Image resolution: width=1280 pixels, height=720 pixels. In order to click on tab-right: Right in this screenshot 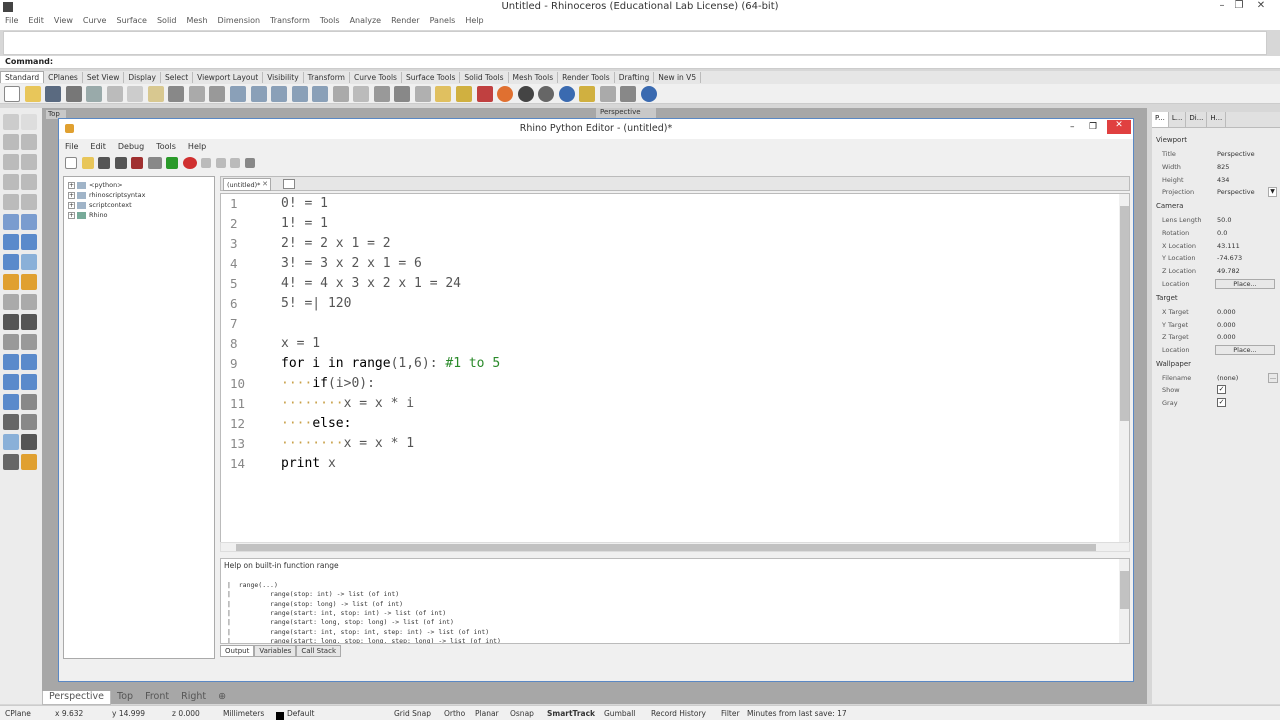, I will do `click(193, 698)`.